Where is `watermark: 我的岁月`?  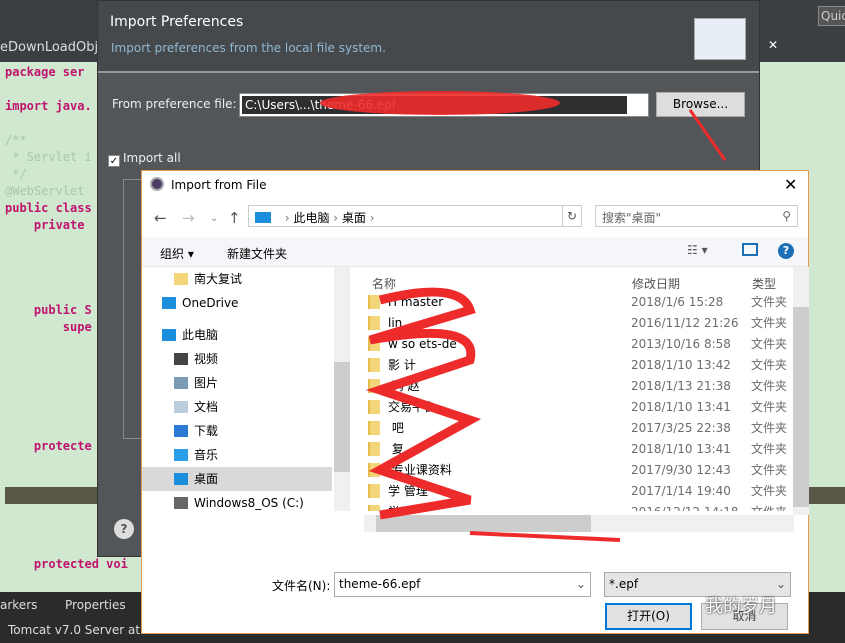
watermark: 我的岁月 is located at coordinates (741, 606).